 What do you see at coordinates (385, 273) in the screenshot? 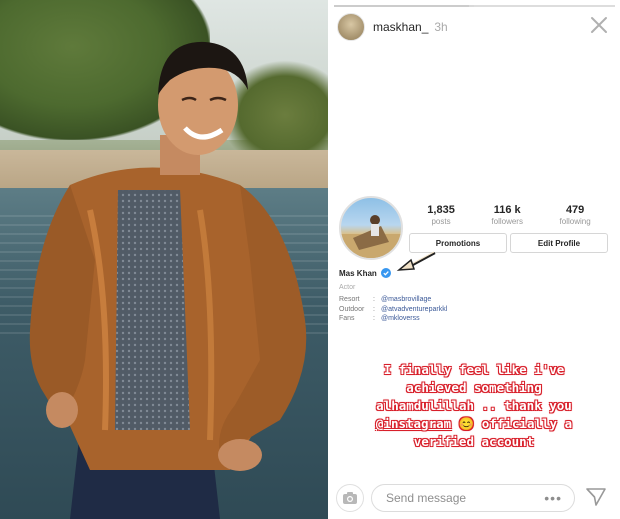
I see `verified-badge-icon` at bounding box center [385, 273].